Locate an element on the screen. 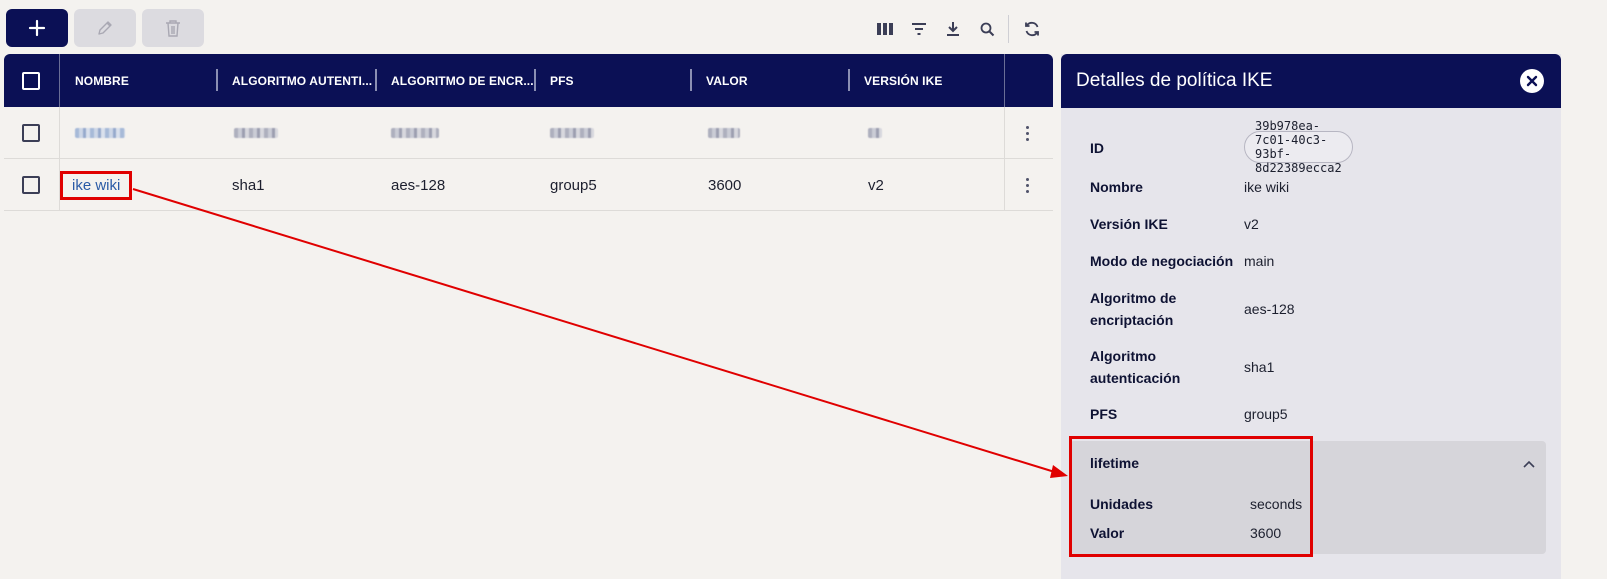  row-cell-nombre is located at coordinates (100, 133).